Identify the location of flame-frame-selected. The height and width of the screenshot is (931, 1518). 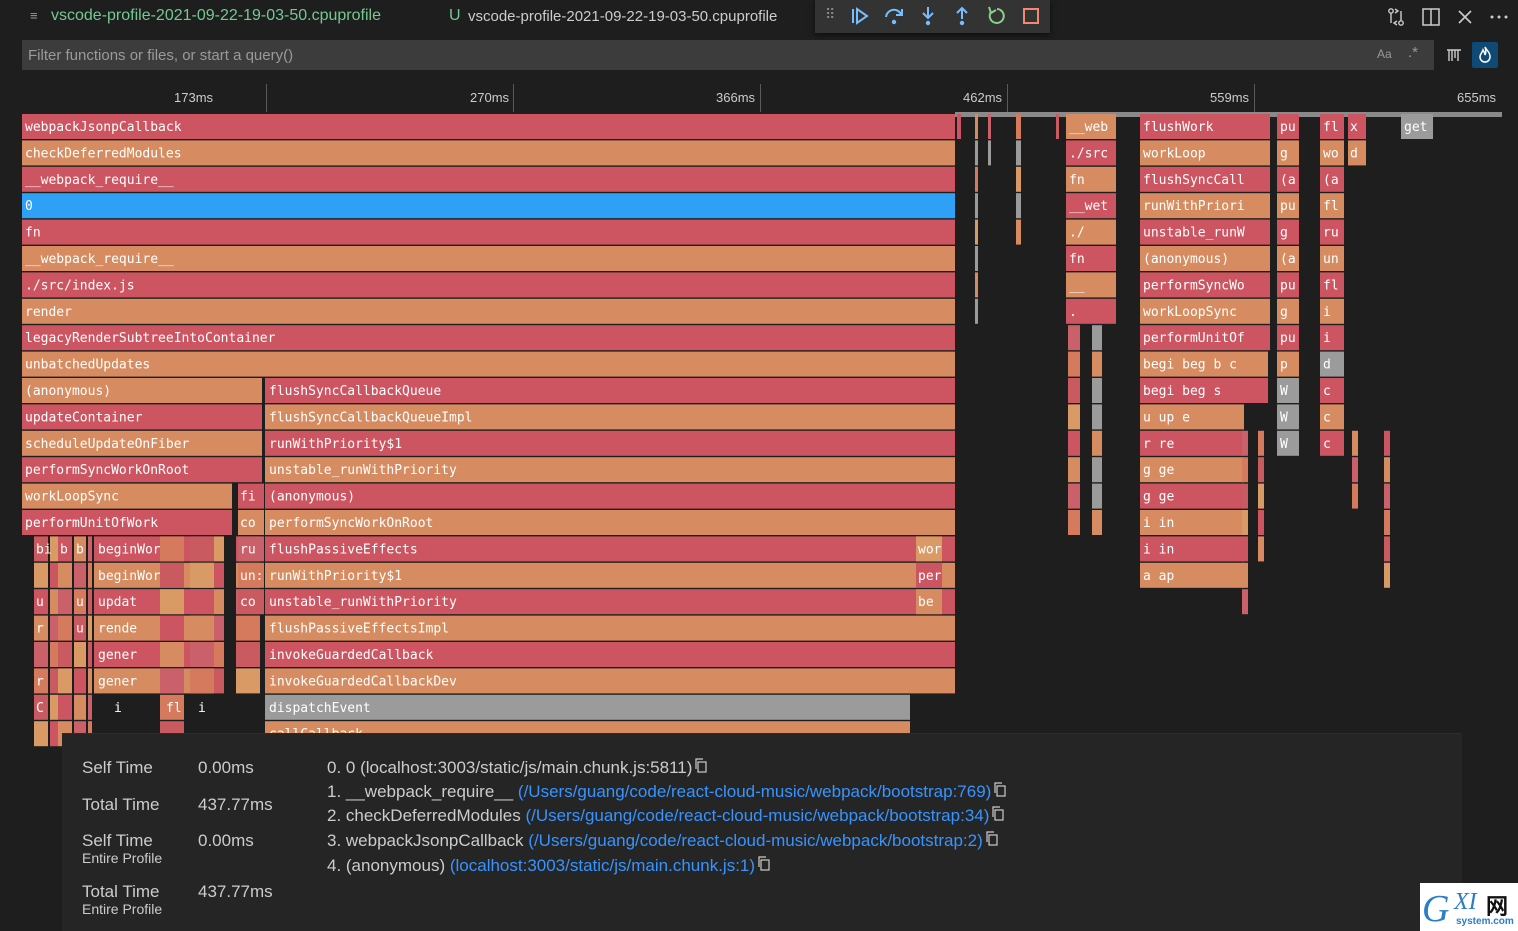
(488, 206).